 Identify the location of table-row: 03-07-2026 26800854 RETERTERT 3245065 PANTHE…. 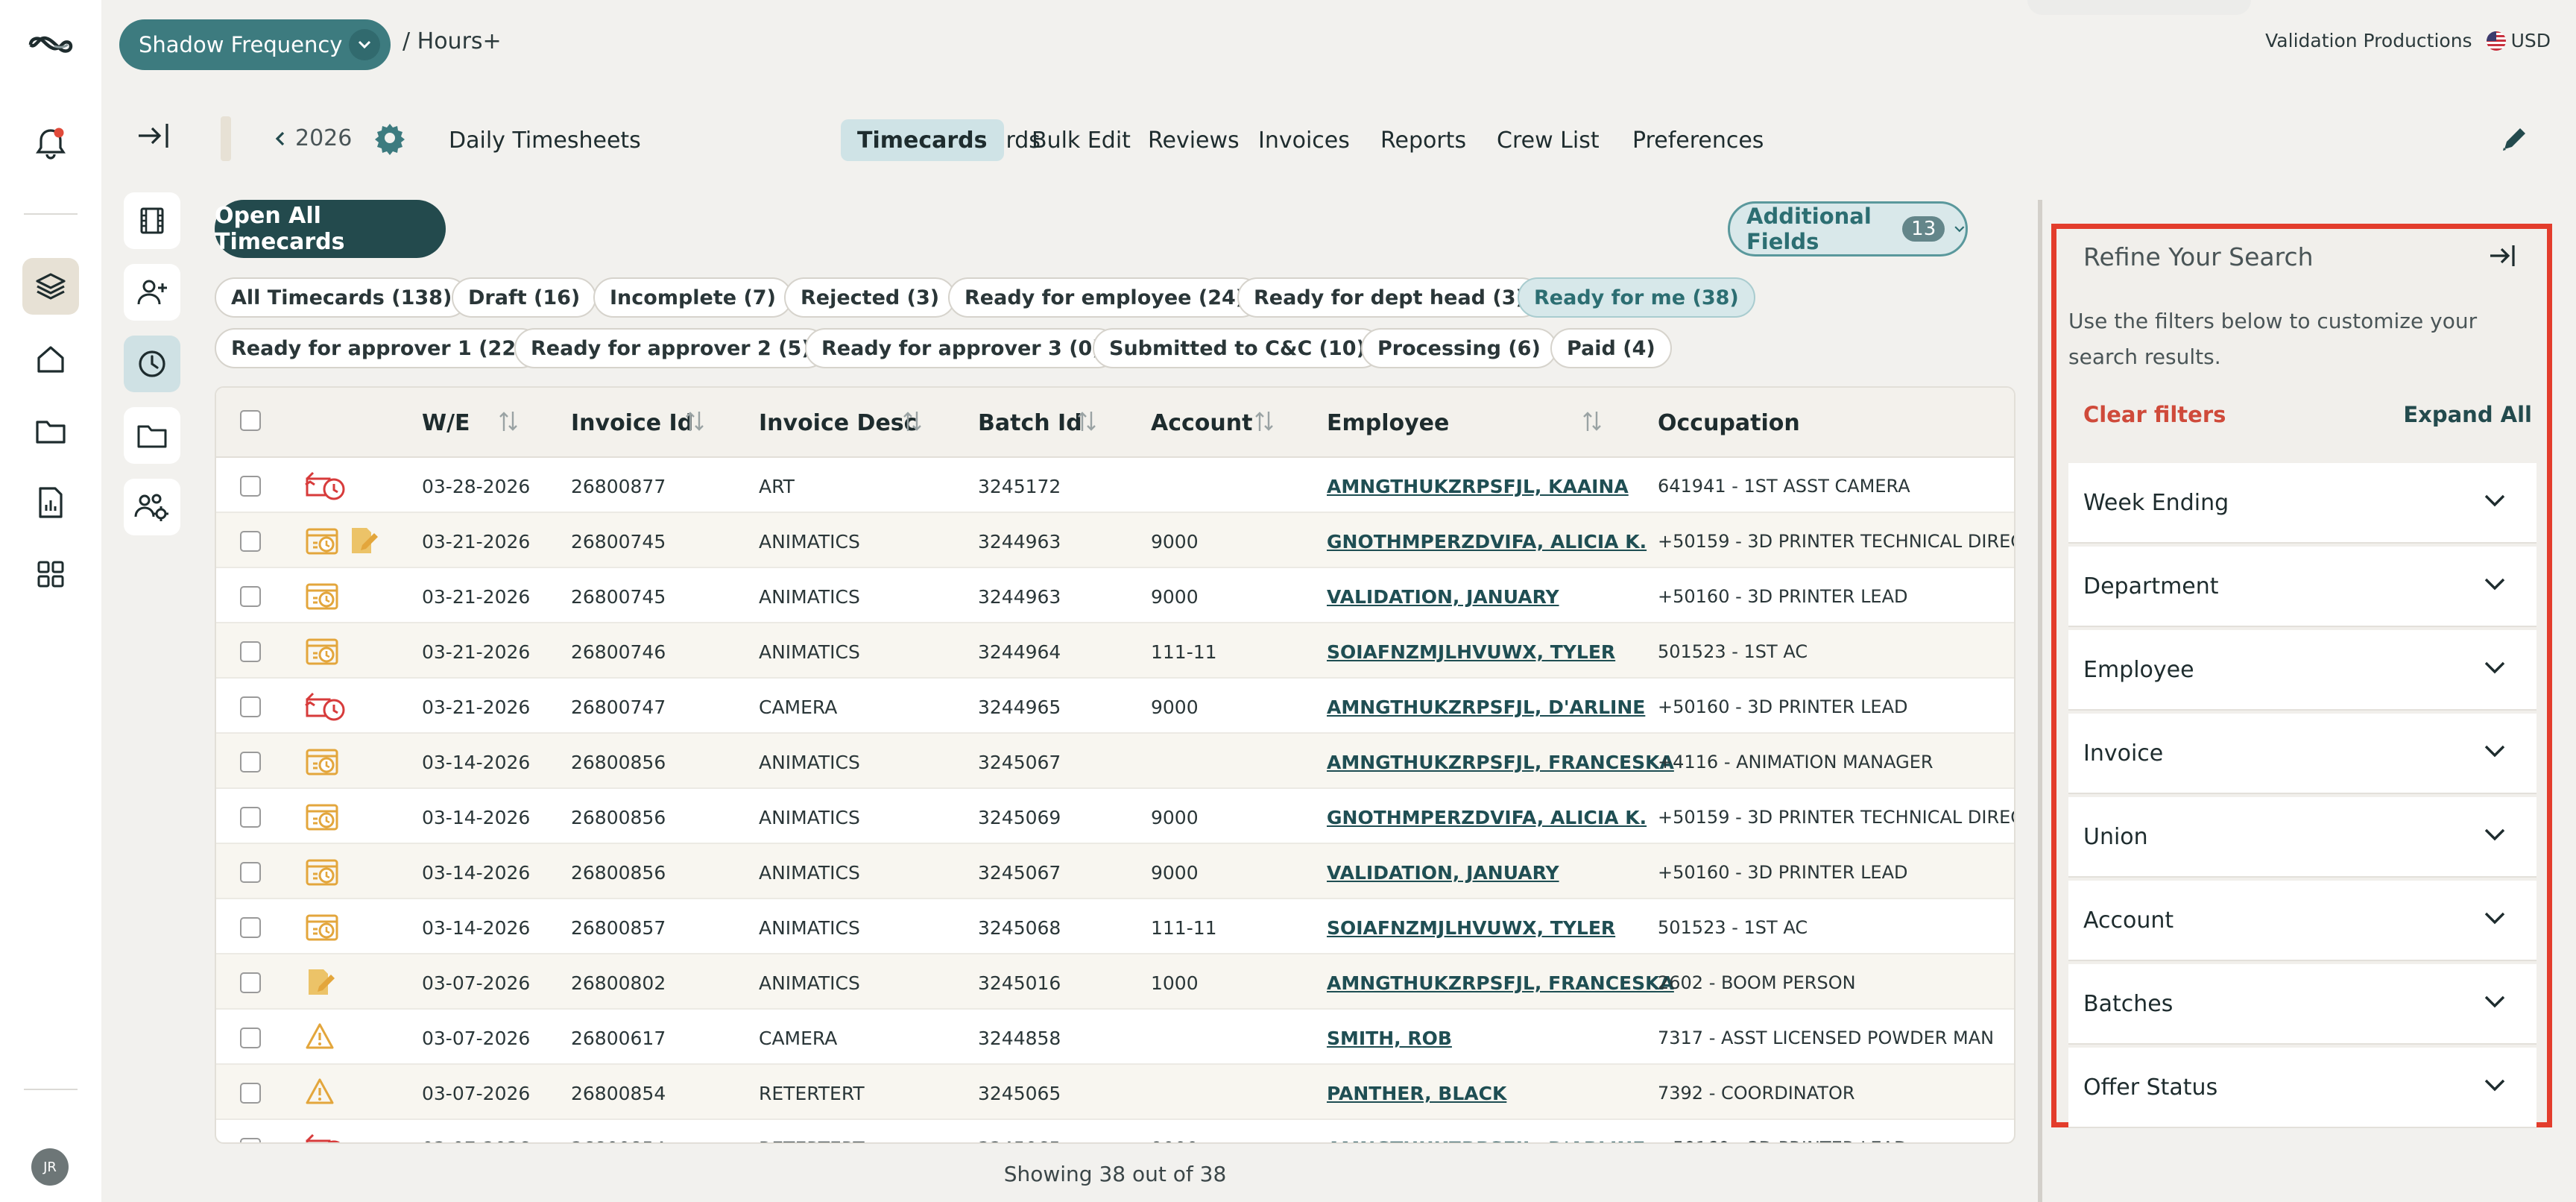
(1115, 1092).